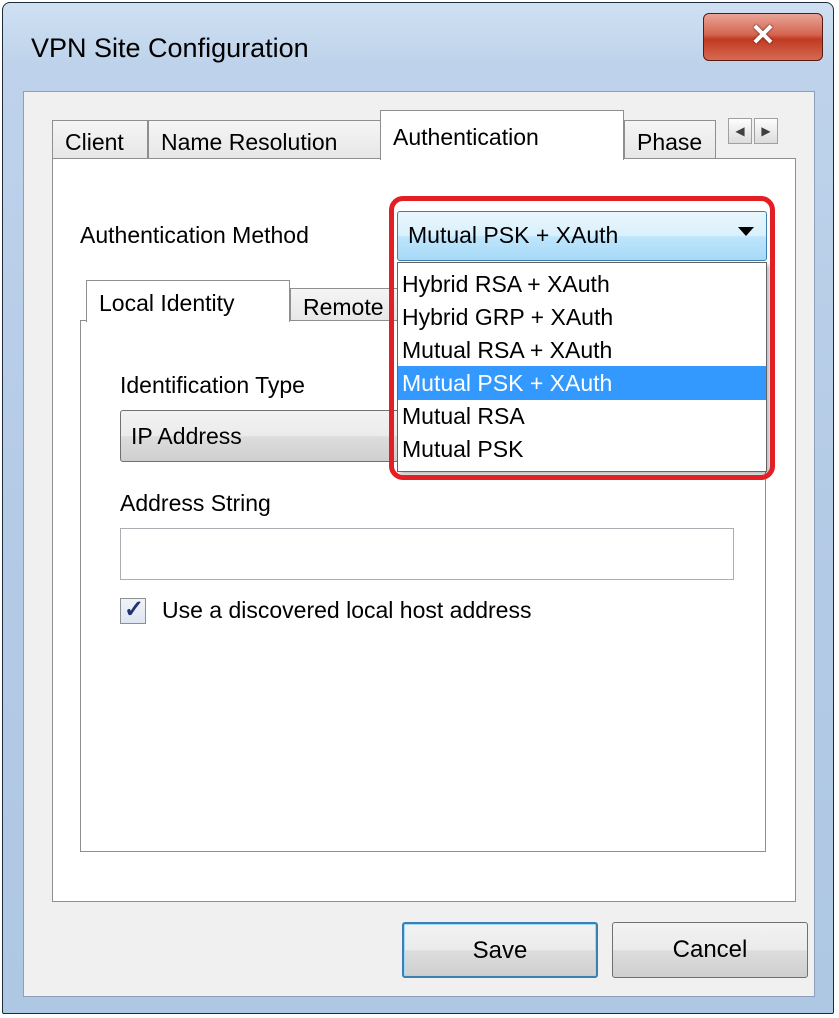 This screenshot has width=839, height=1018. Describe the element at coordinates (710, 950) in the screenshot. I see `cancel-button: Cancel` at that location.